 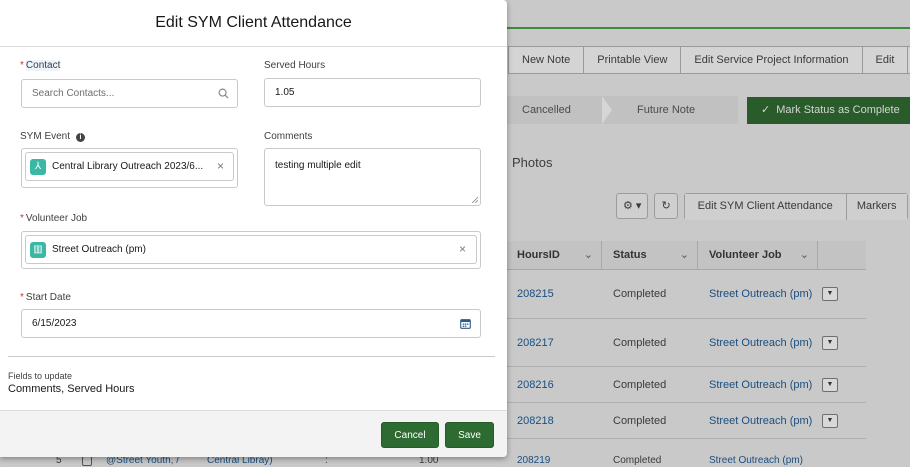 What do you see at coordinates (708, 158) in the screenshot?
I see `related-tabs: Photos` at bounding box center [708, 158].